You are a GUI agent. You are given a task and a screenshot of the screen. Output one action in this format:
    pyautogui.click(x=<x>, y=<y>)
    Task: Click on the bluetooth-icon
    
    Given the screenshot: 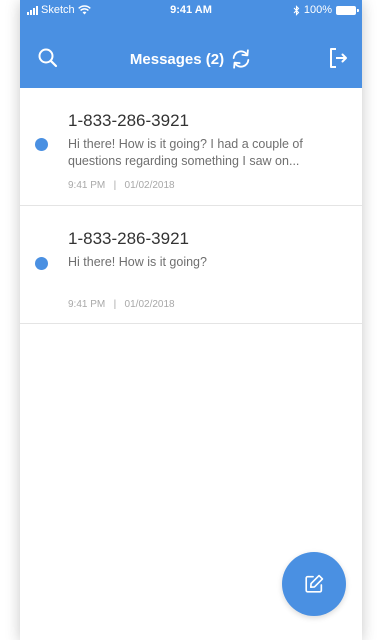 What is the action you would take?
    pyautogui.click(x=296, y=10)
    